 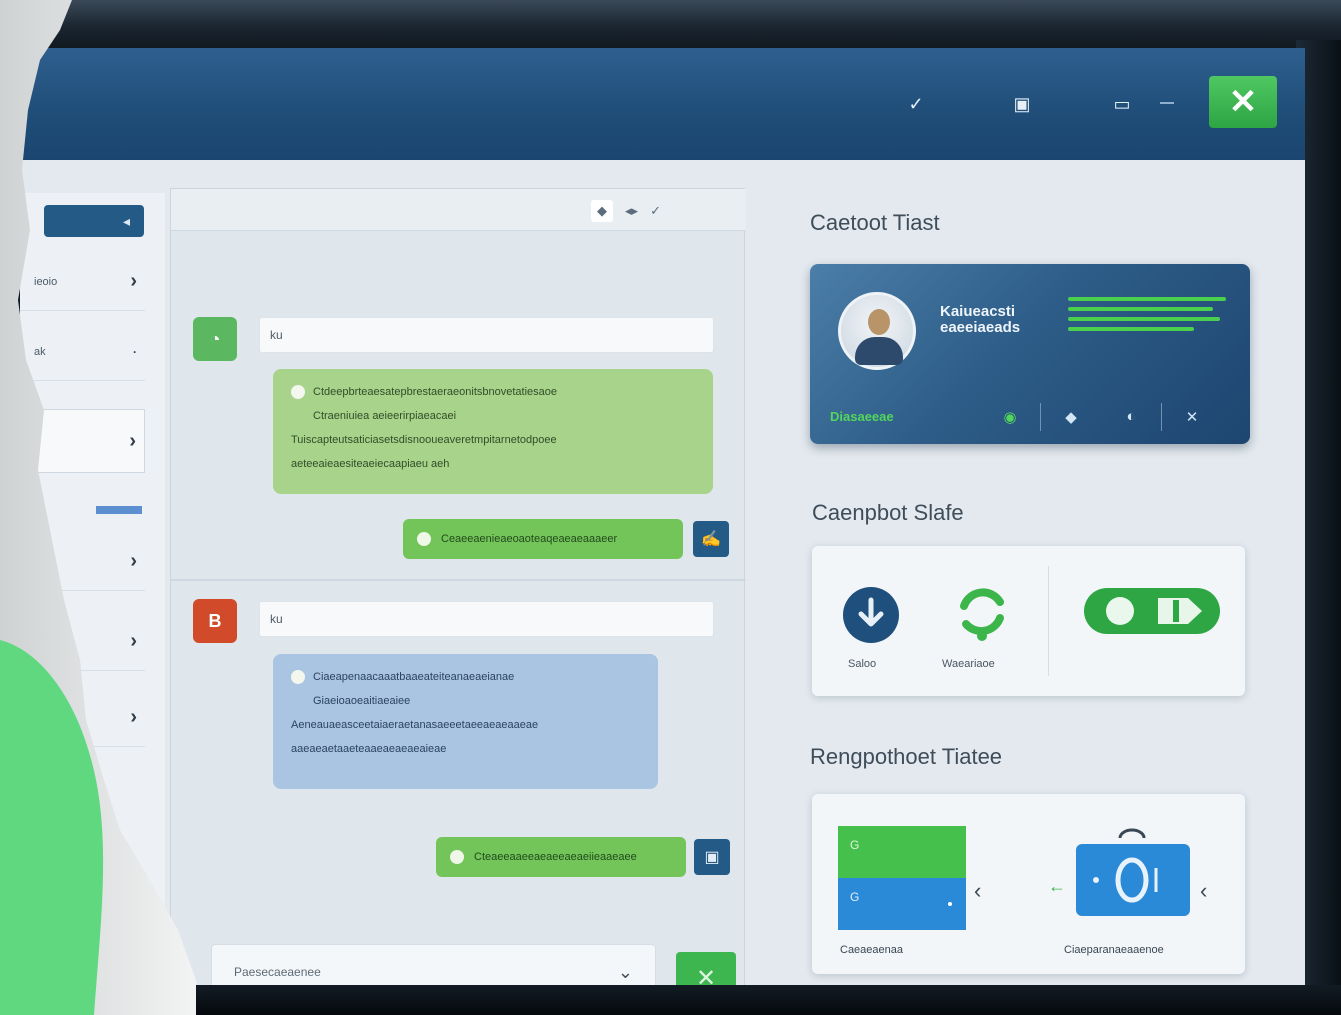 What do you see at coordinates (980, 319) in the screenshot?
I see `agent-name: Kaiueacsti eaeeiaeads` at bounding box center [980, 319].